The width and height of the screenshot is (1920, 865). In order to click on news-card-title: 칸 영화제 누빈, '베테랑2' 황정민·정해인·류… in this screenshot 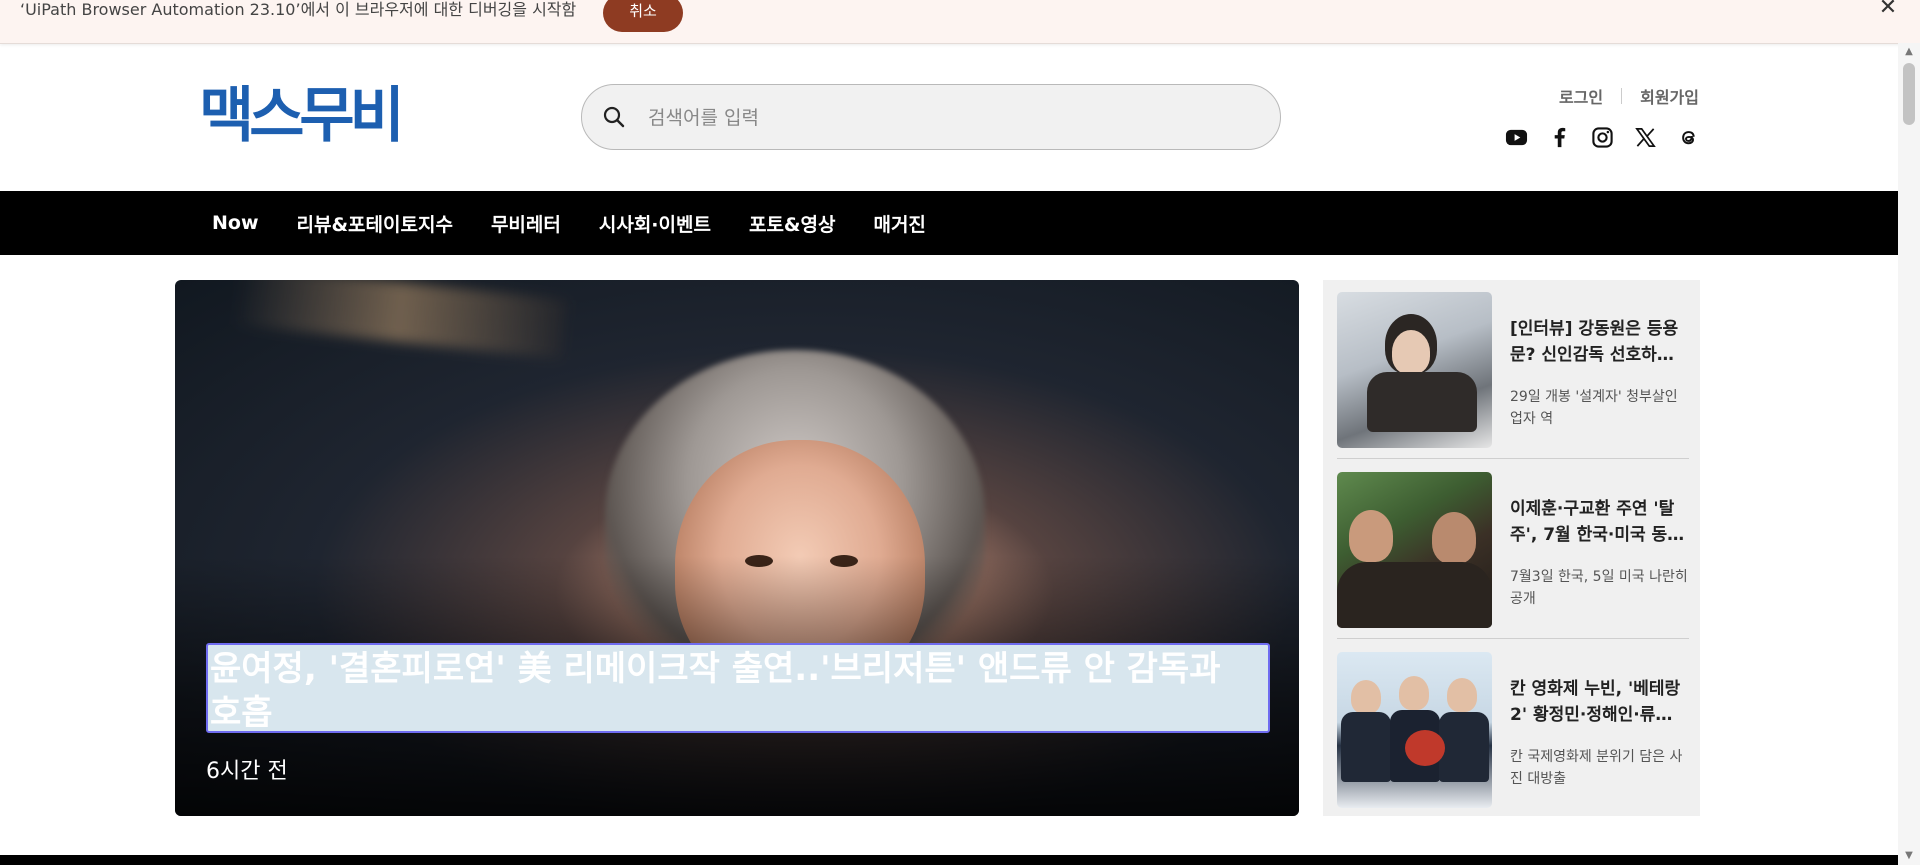, I will do `click(1599, 702)`.